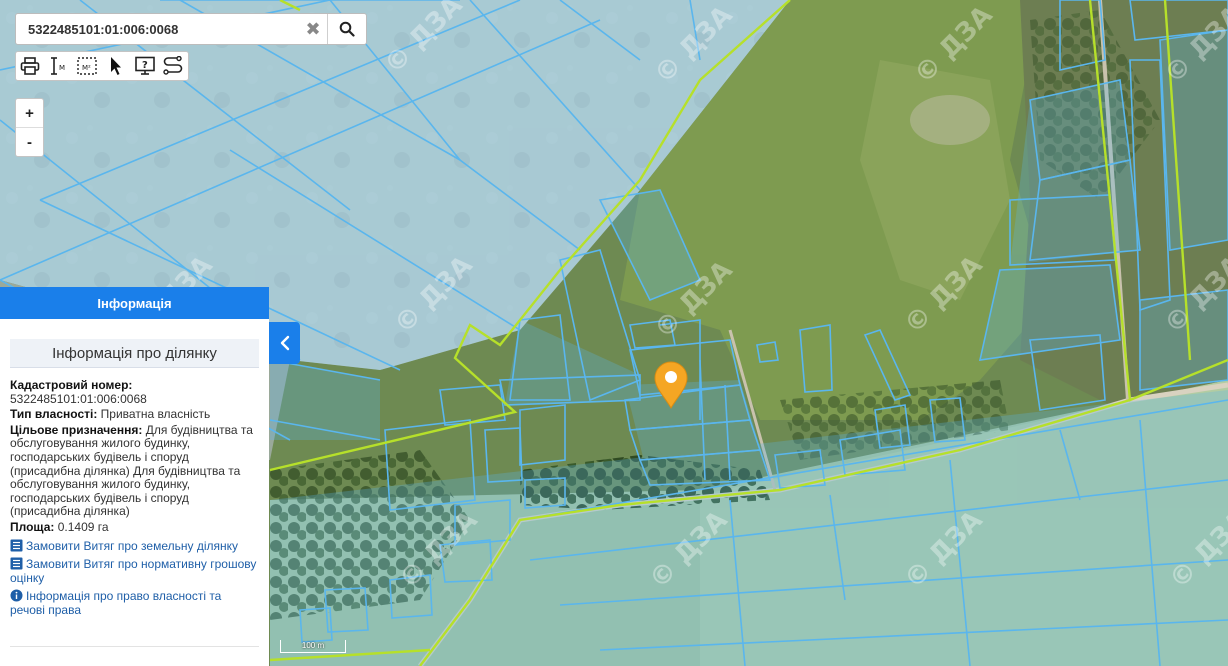 The image size is (1228, 666). I want to click on route-icon, so click(173, 65).